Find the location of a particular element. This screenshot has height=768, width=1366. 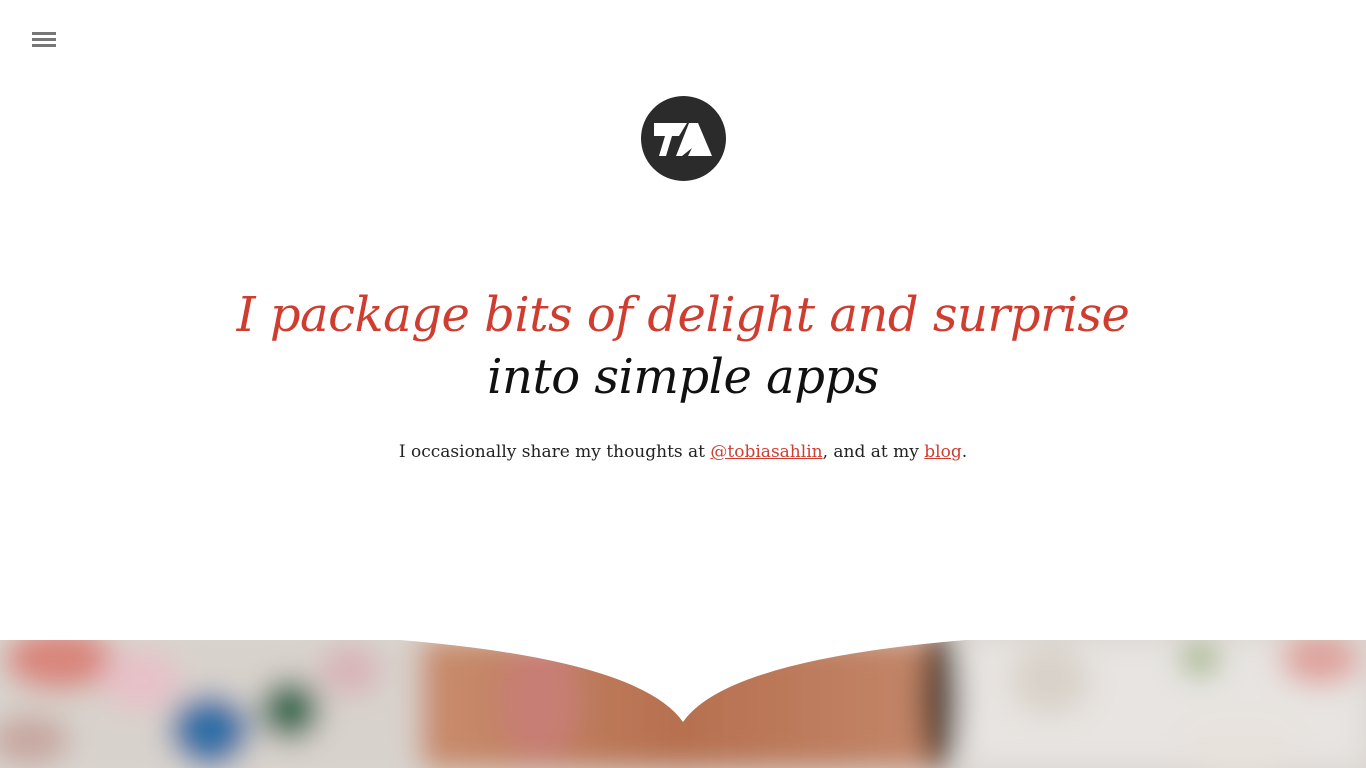

byline-middle: , and at my is located at coordinates (873, 452).